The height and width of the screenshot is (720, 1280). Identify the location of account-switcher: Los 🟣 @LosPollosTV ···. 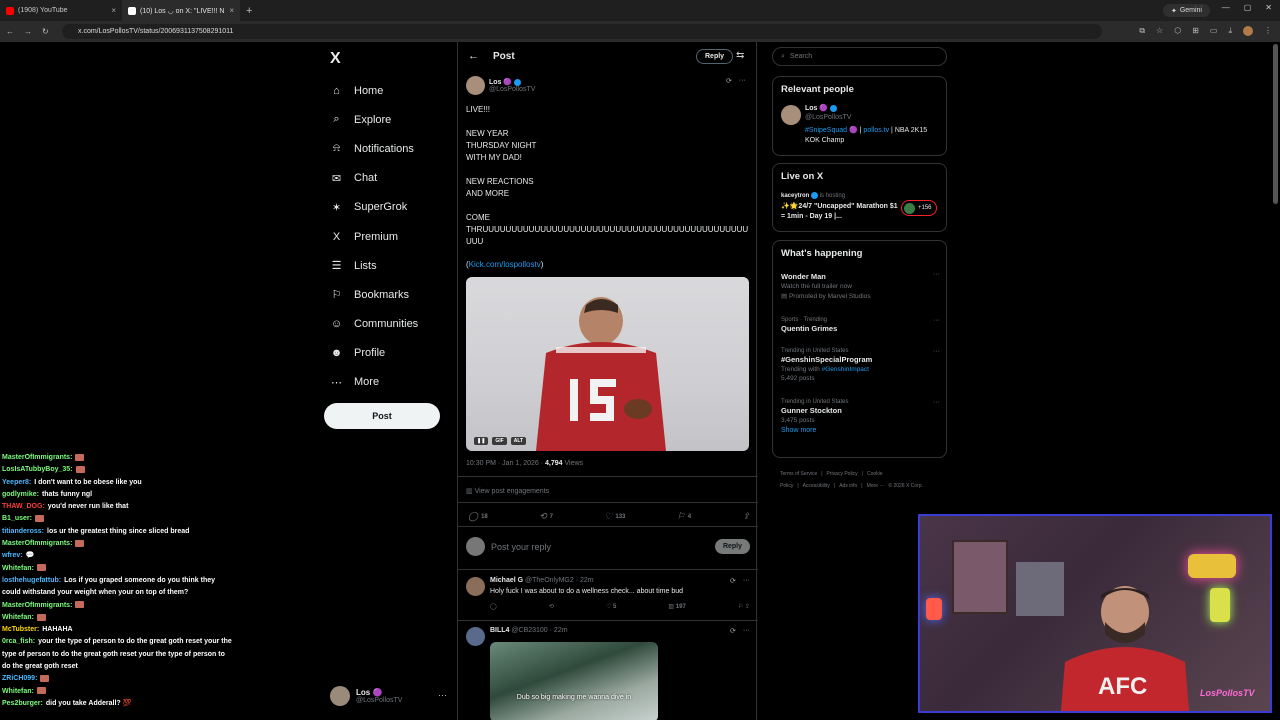
(388, 696).